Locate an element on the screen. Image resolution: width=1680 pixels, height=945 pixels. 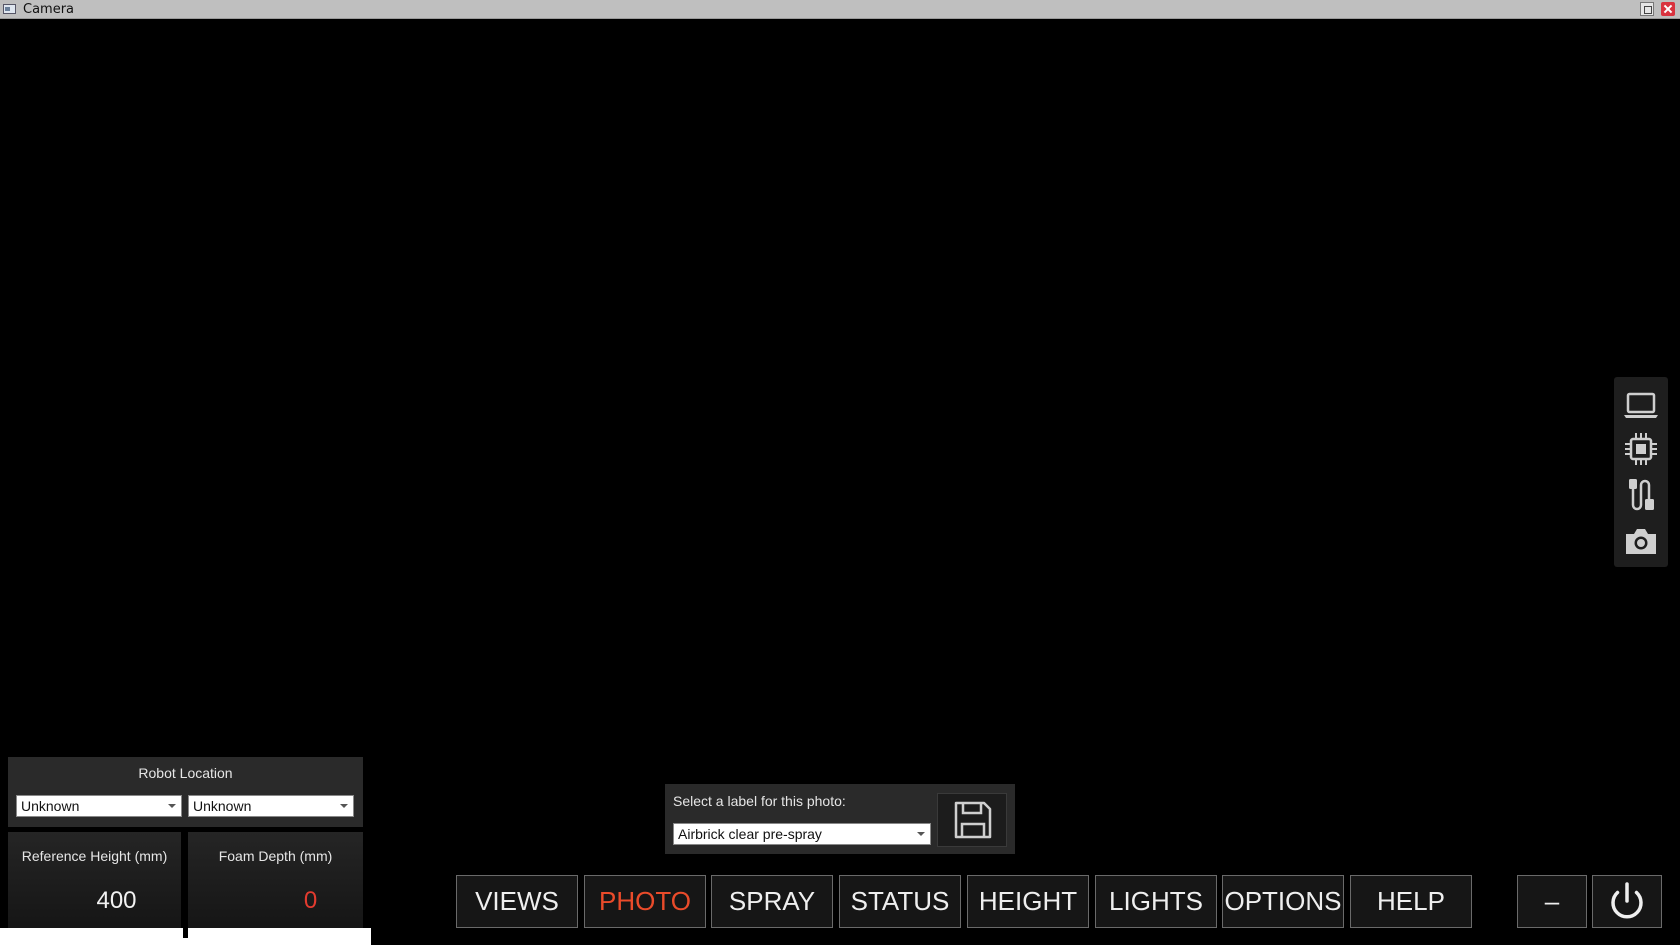
bottom-strip is located at coordinates (185, 936).